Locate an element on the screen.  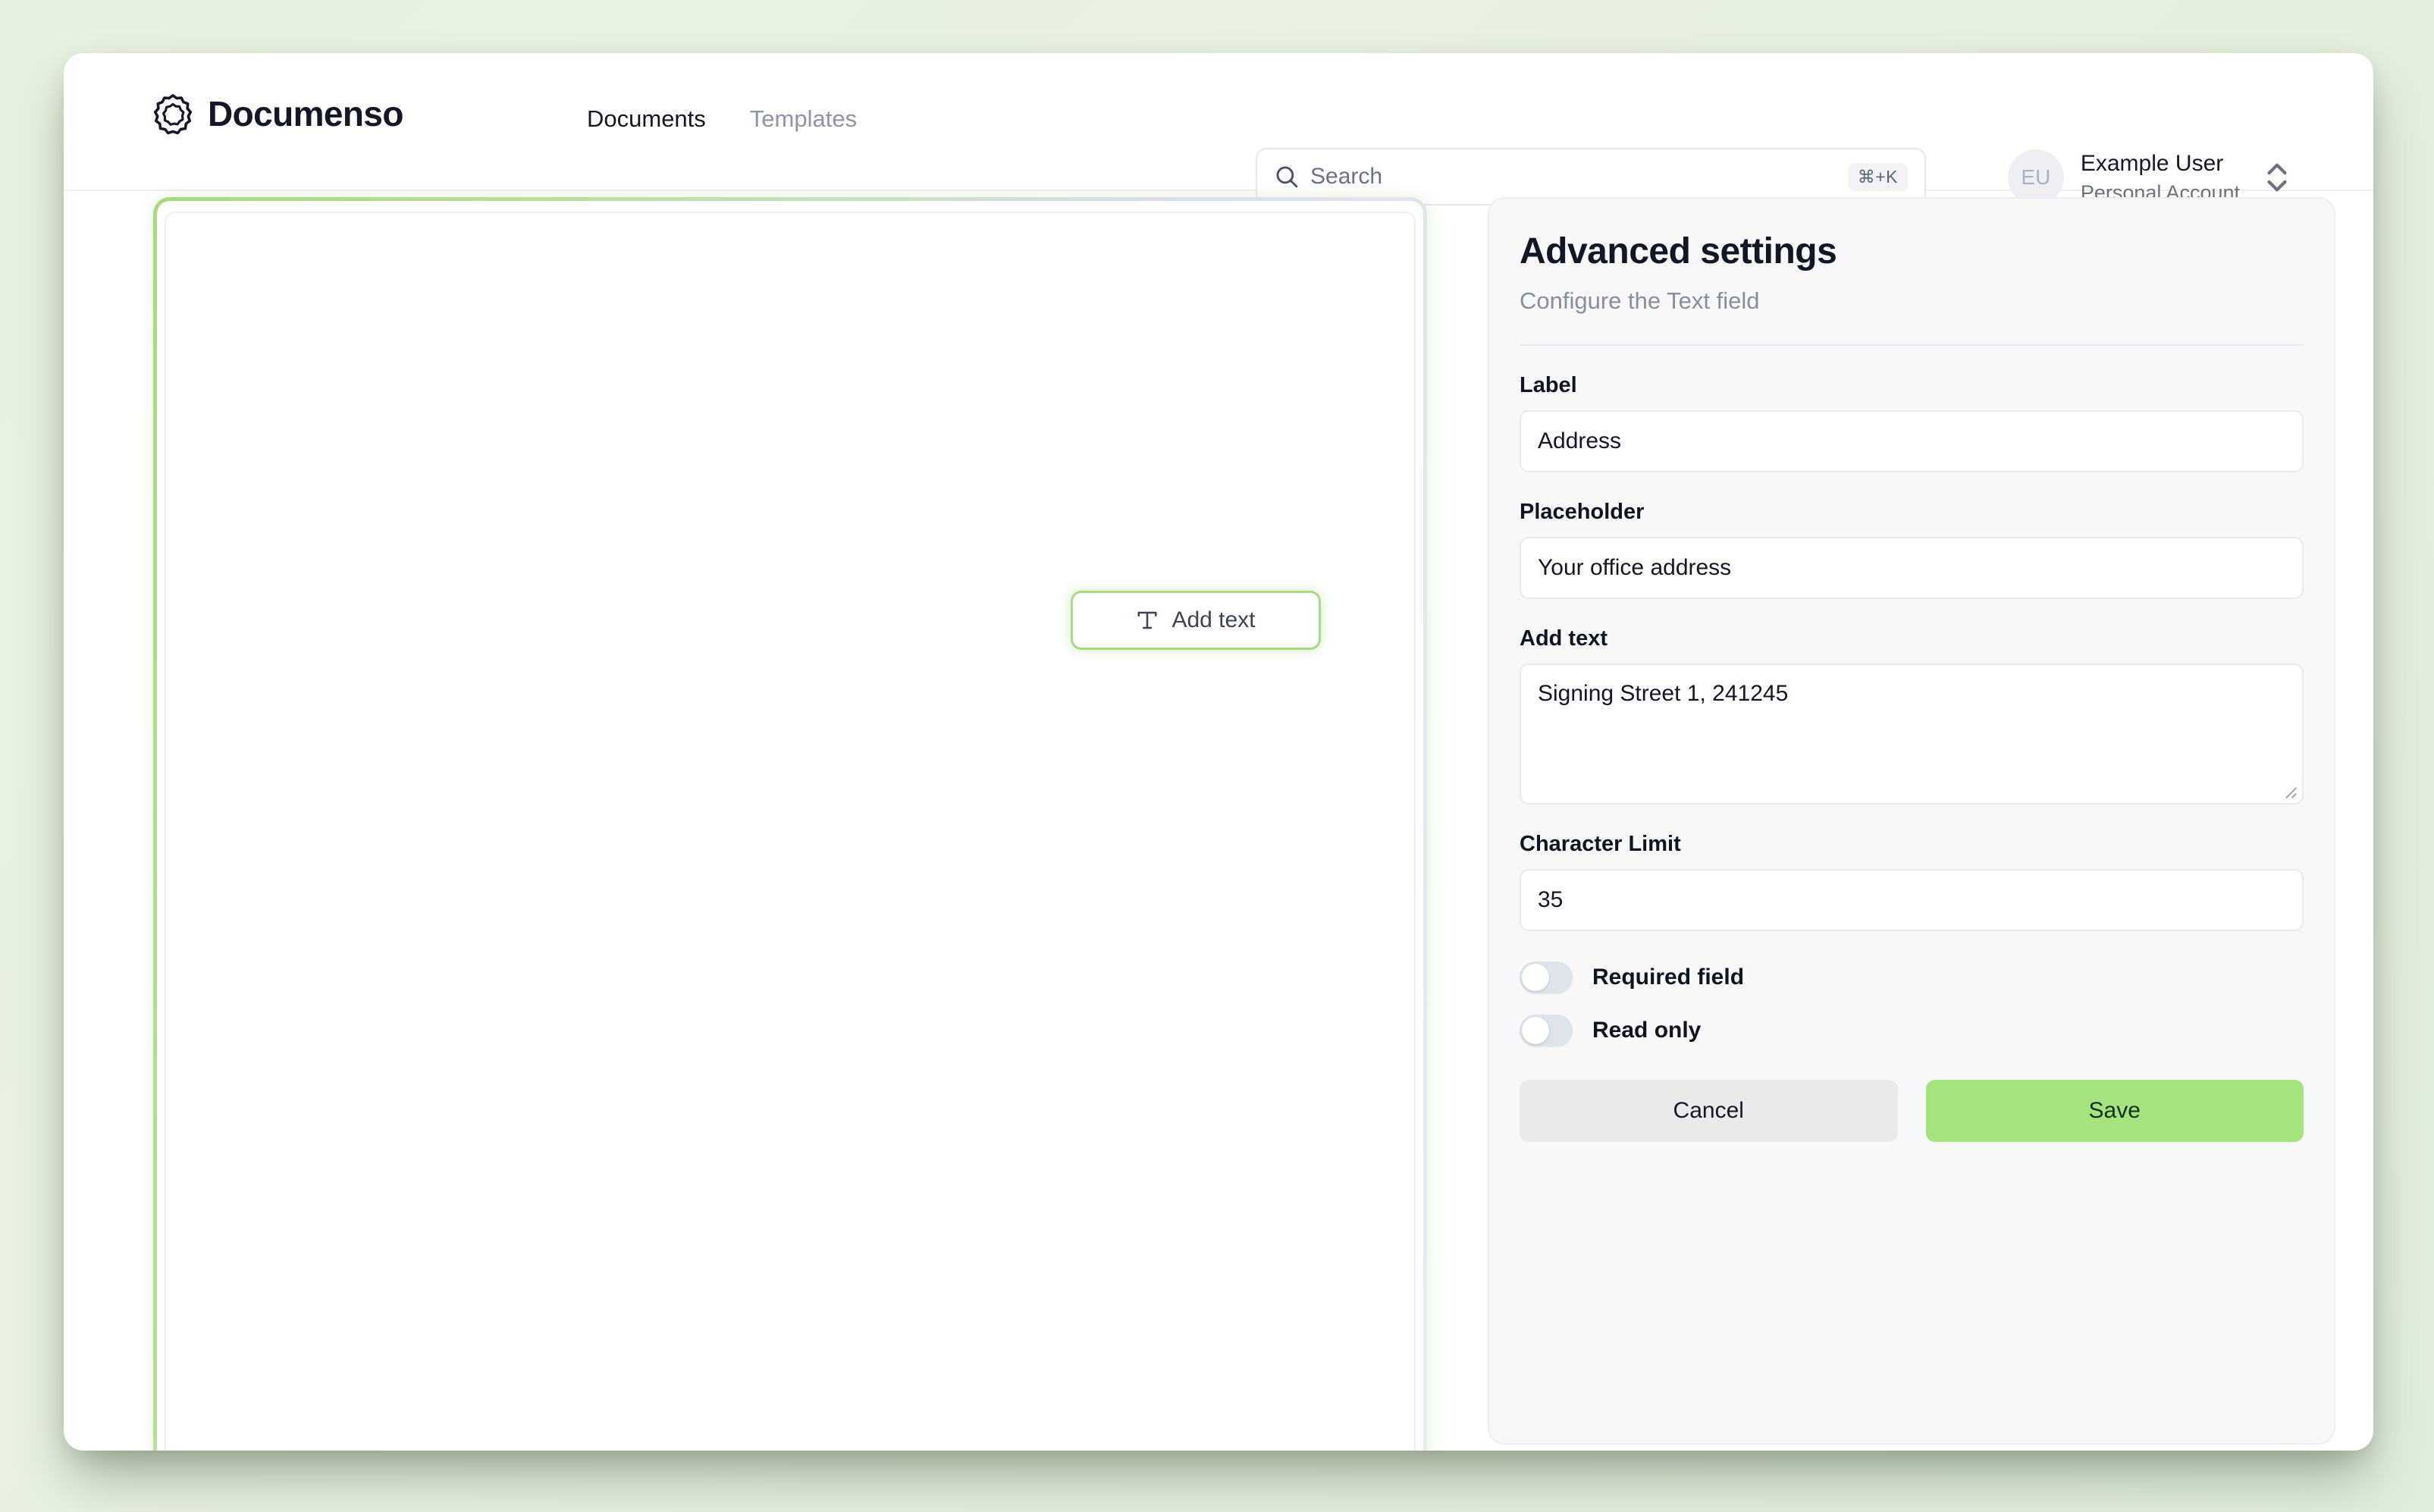
required-field-label: Required field is located at coordinates (1668, 977).